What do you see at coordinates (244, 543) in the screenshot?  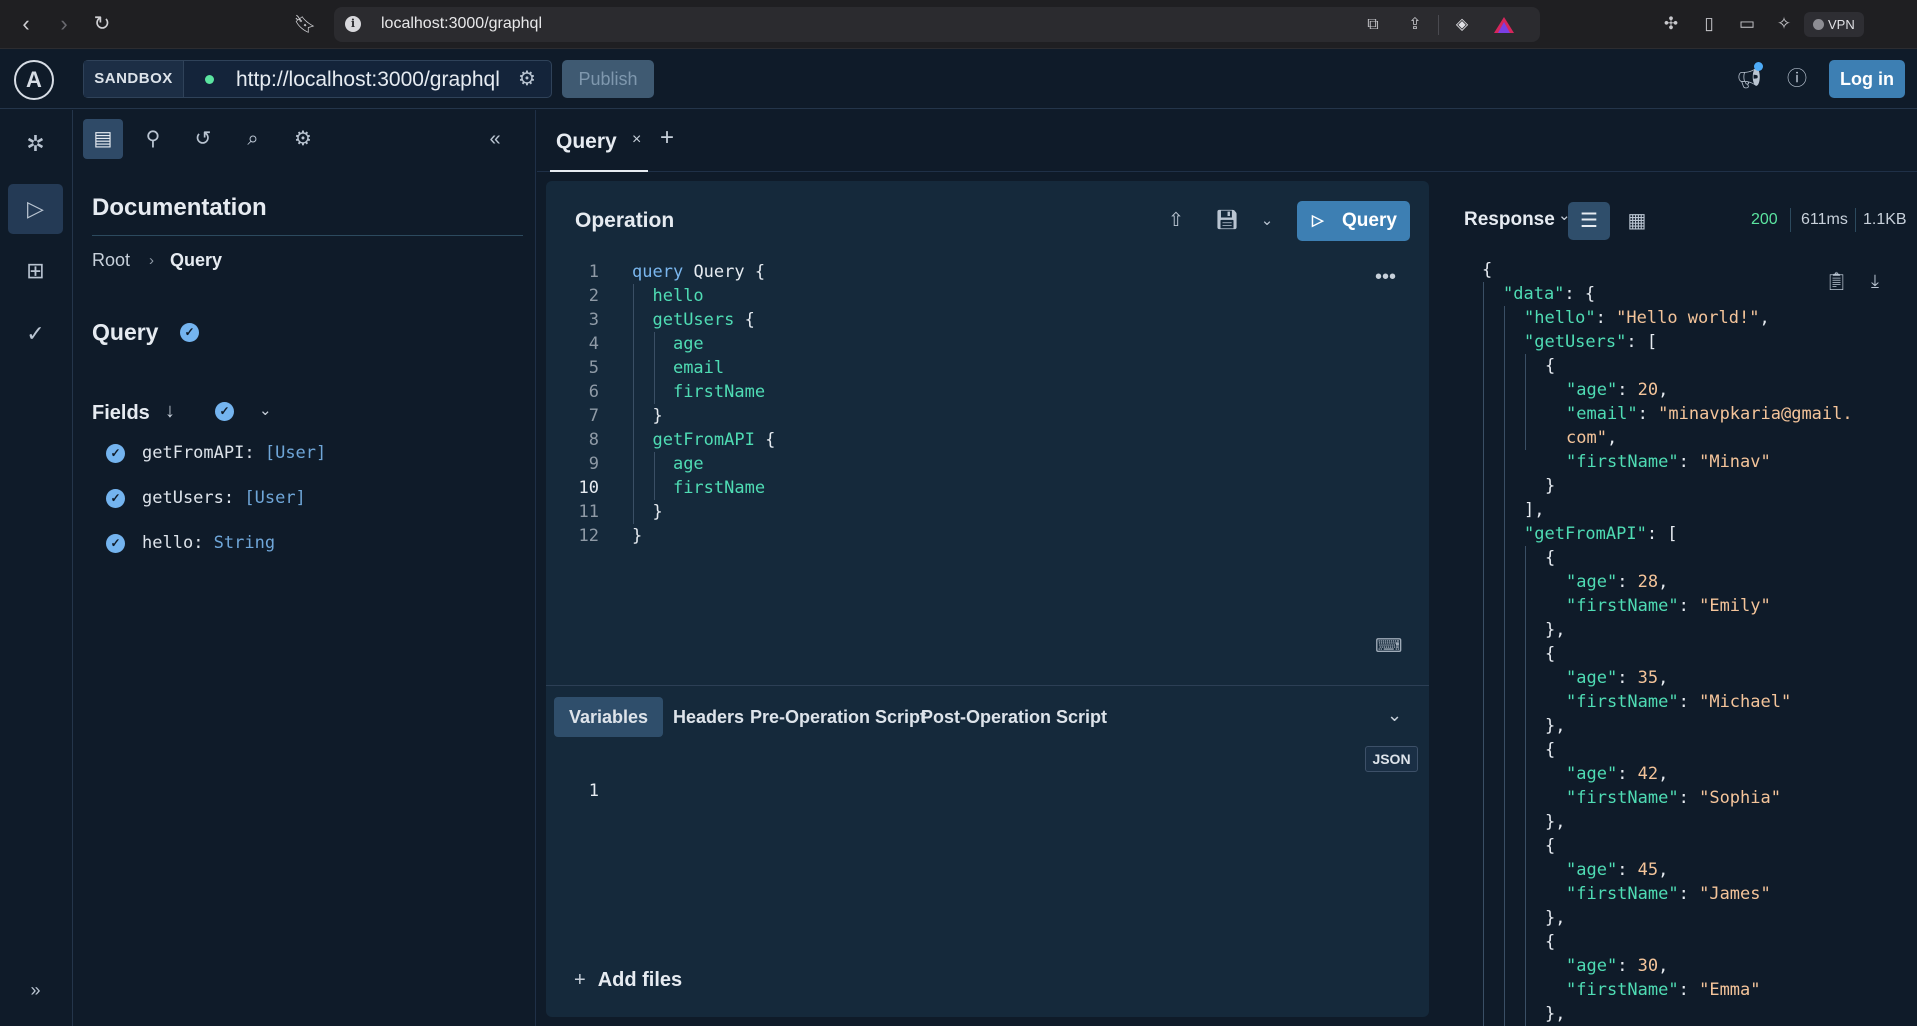 I see `field-type: String` at bounding box center [244, 543].